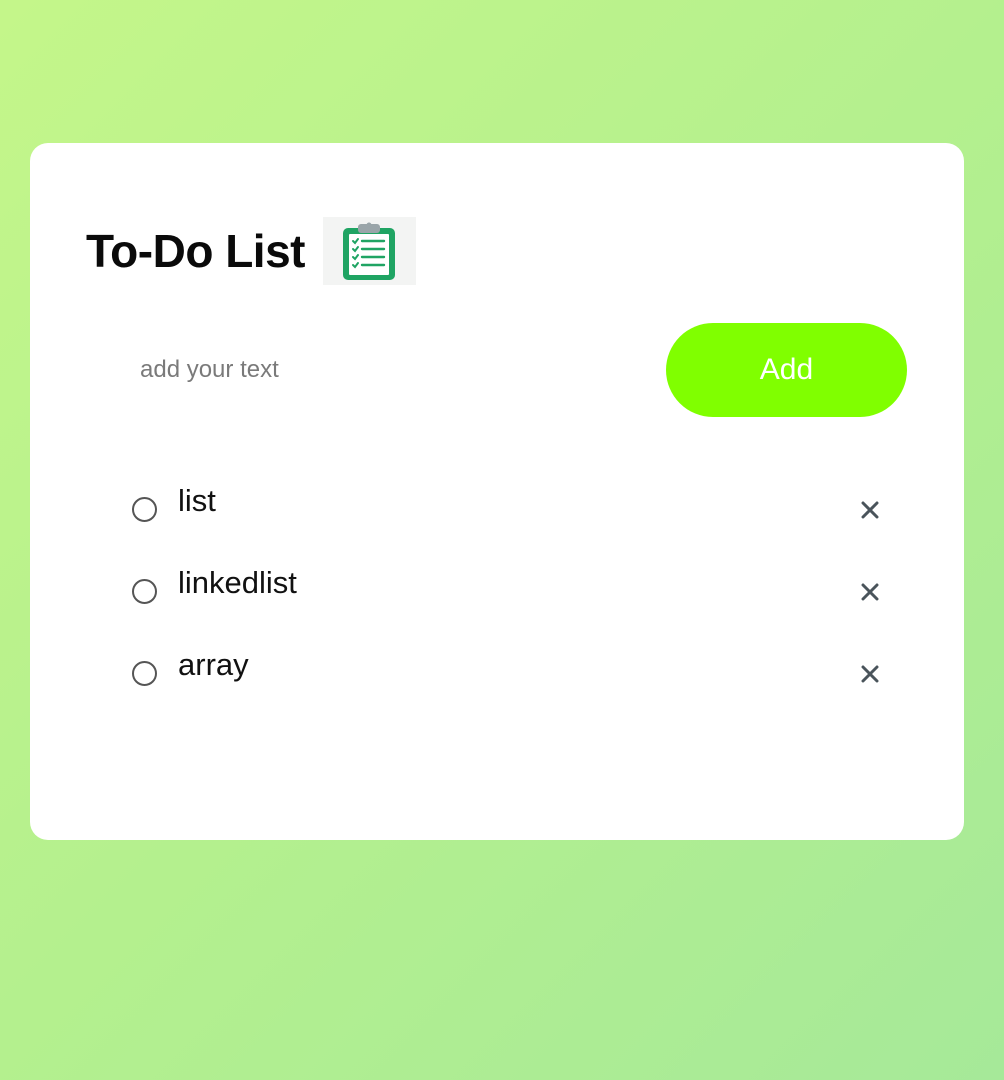 This screenshot has height=1080, width=1004. I want to click on add-task-row: Add, so click(513, 370).